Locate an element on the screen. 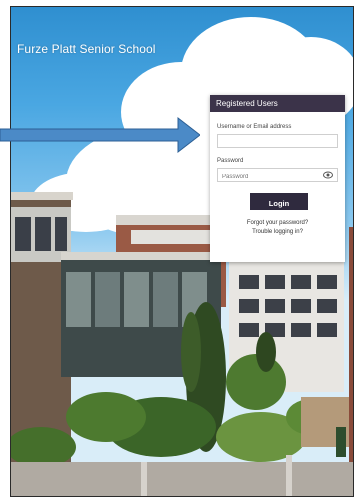  login-button: Login is located at coordinates (279, 201).